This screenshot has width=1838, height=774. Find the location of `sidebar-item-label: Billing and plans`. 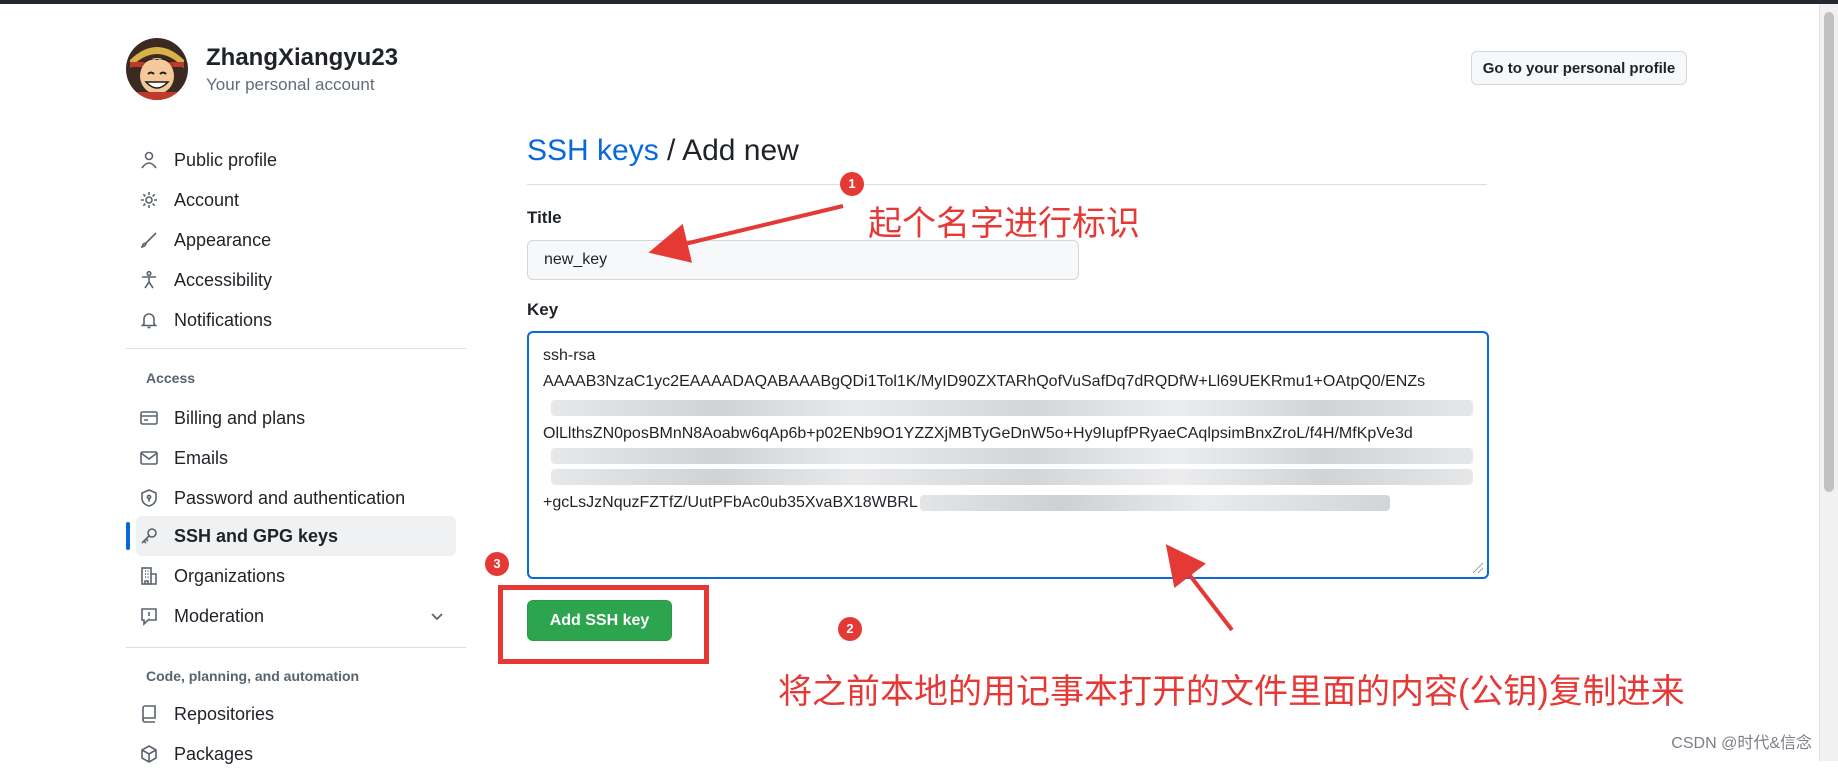

sidebar-item-label: Billing and plans is located at coordinates (240, 417).